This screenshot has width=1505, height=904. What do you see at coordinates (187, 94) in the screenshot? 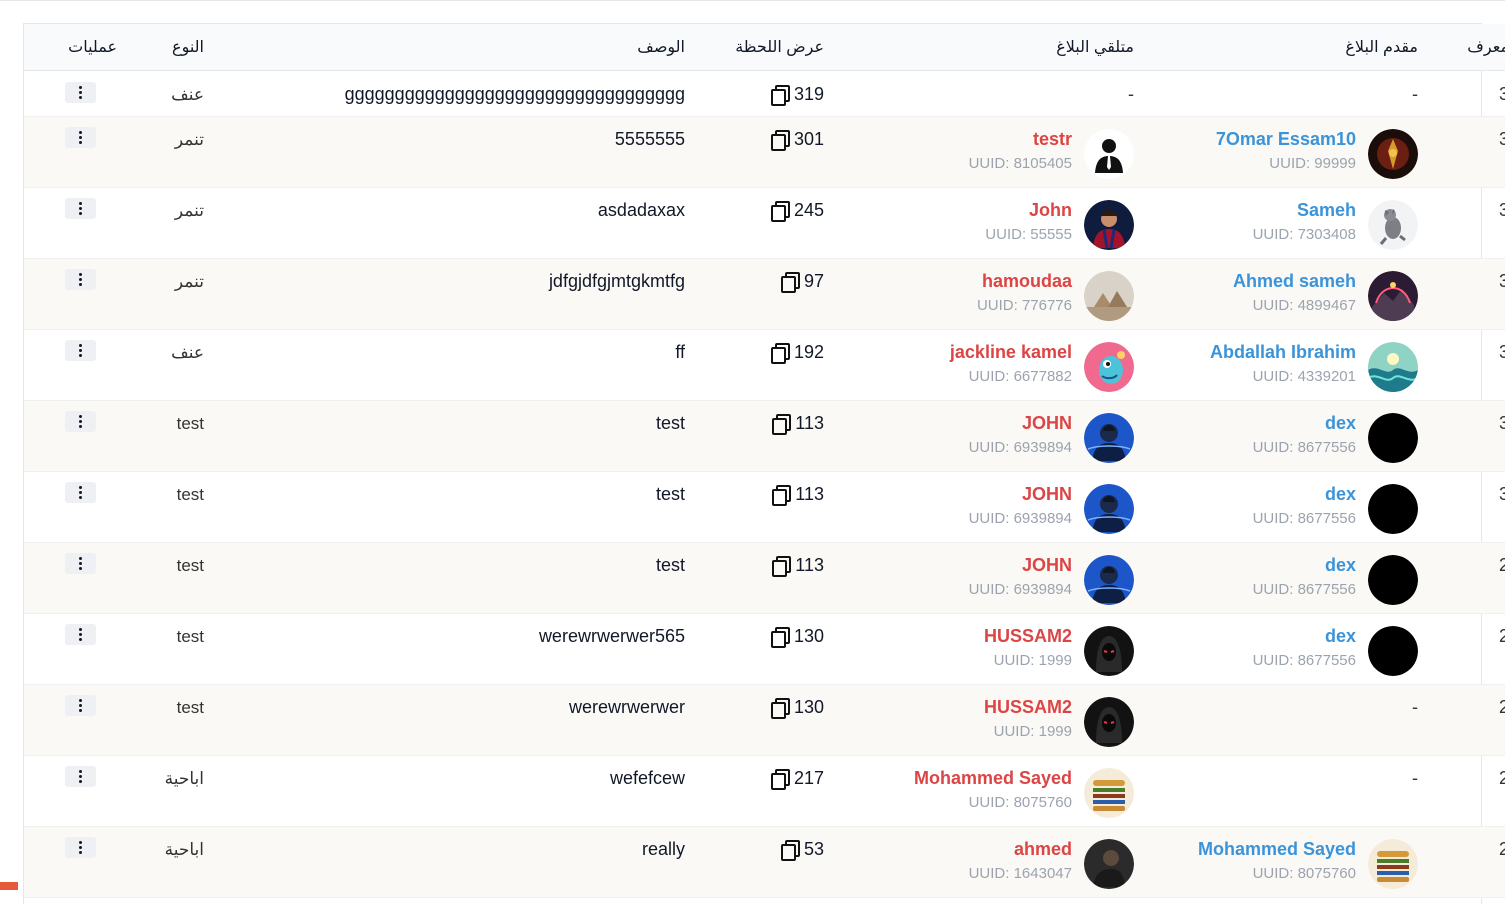
I see `report-type: عنف` at bounding box center [187, 94].